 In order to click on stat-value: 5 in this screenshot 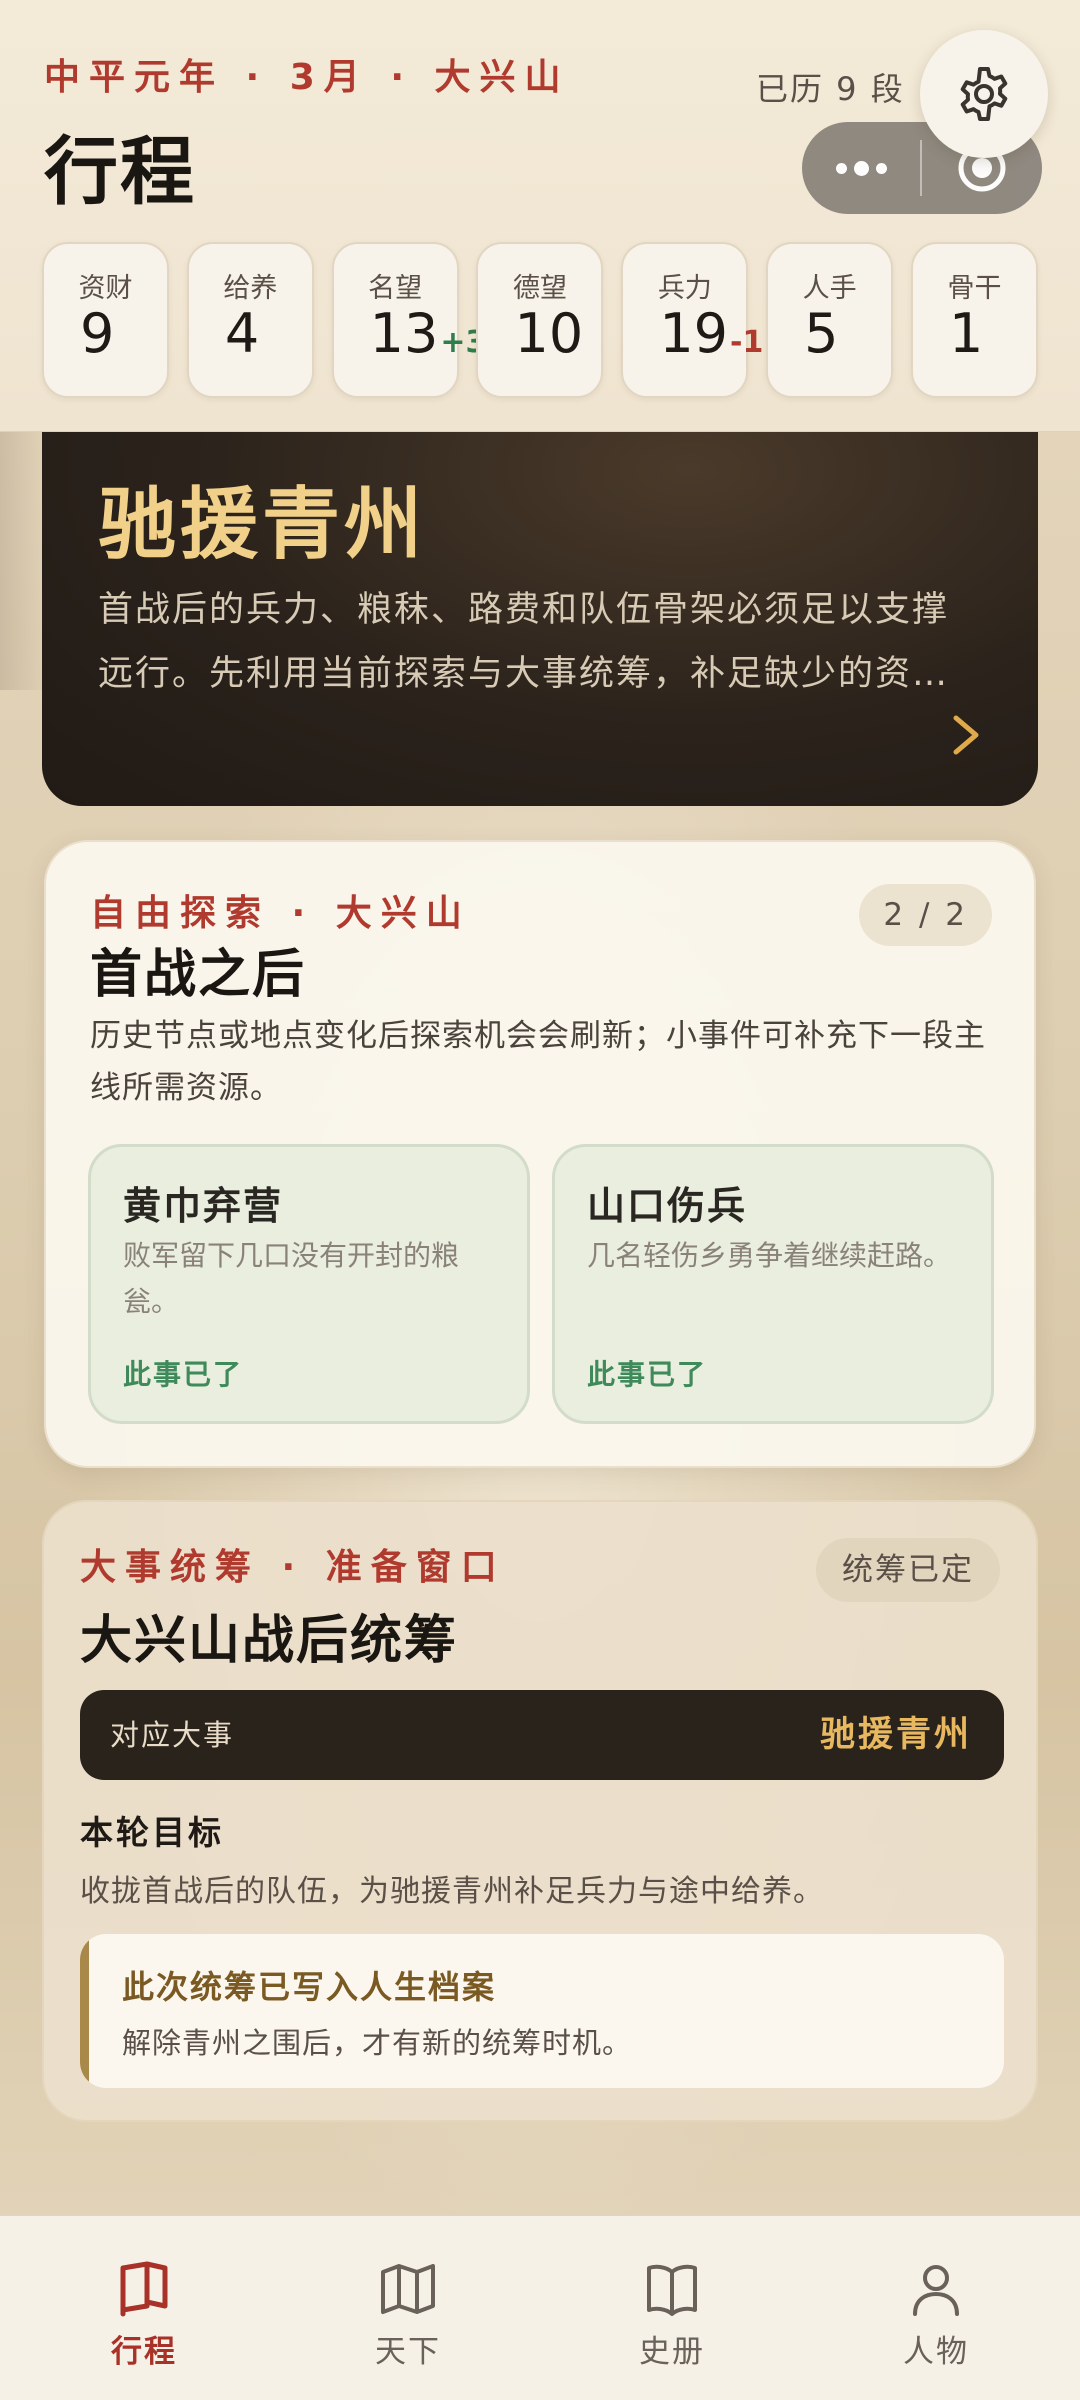, I will do `click(821, 333)`.